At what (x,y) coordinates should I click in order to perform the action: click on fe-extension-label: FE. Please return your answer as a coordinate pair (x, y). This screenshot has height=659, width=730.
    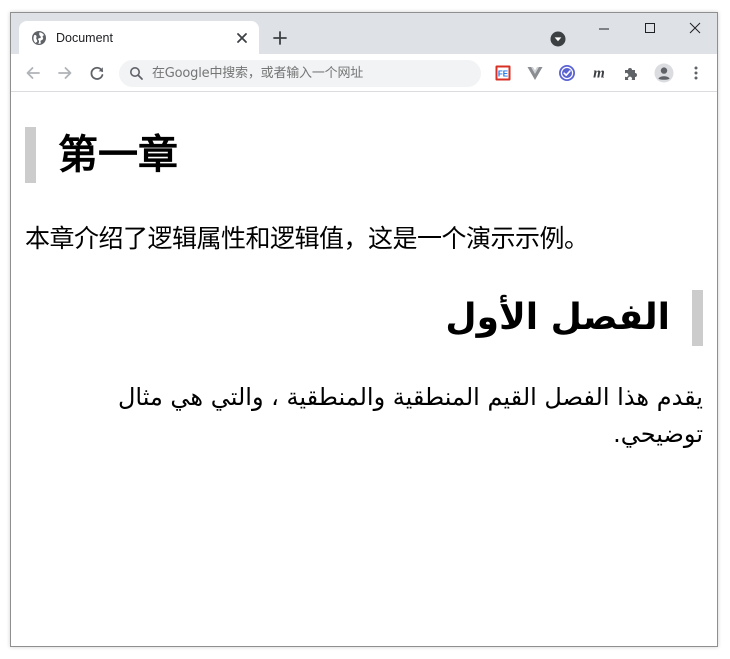
    Looking at the image, I should click on (503, 74).